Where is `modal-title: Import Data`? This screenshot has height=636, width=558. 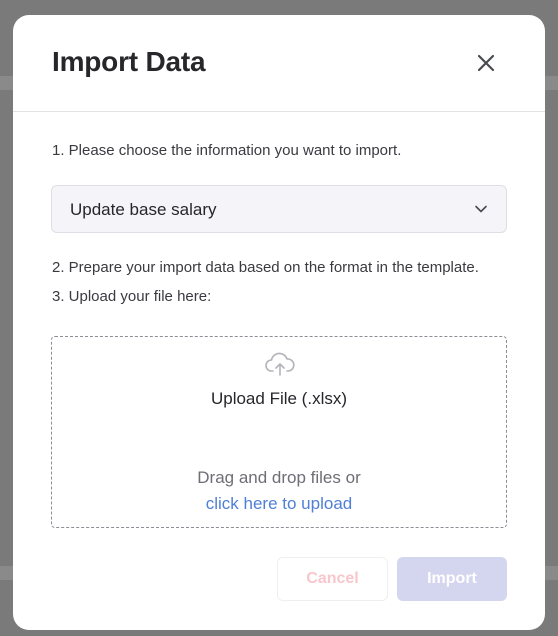
modal-title: Import Data is located at coordinates (129, 61).